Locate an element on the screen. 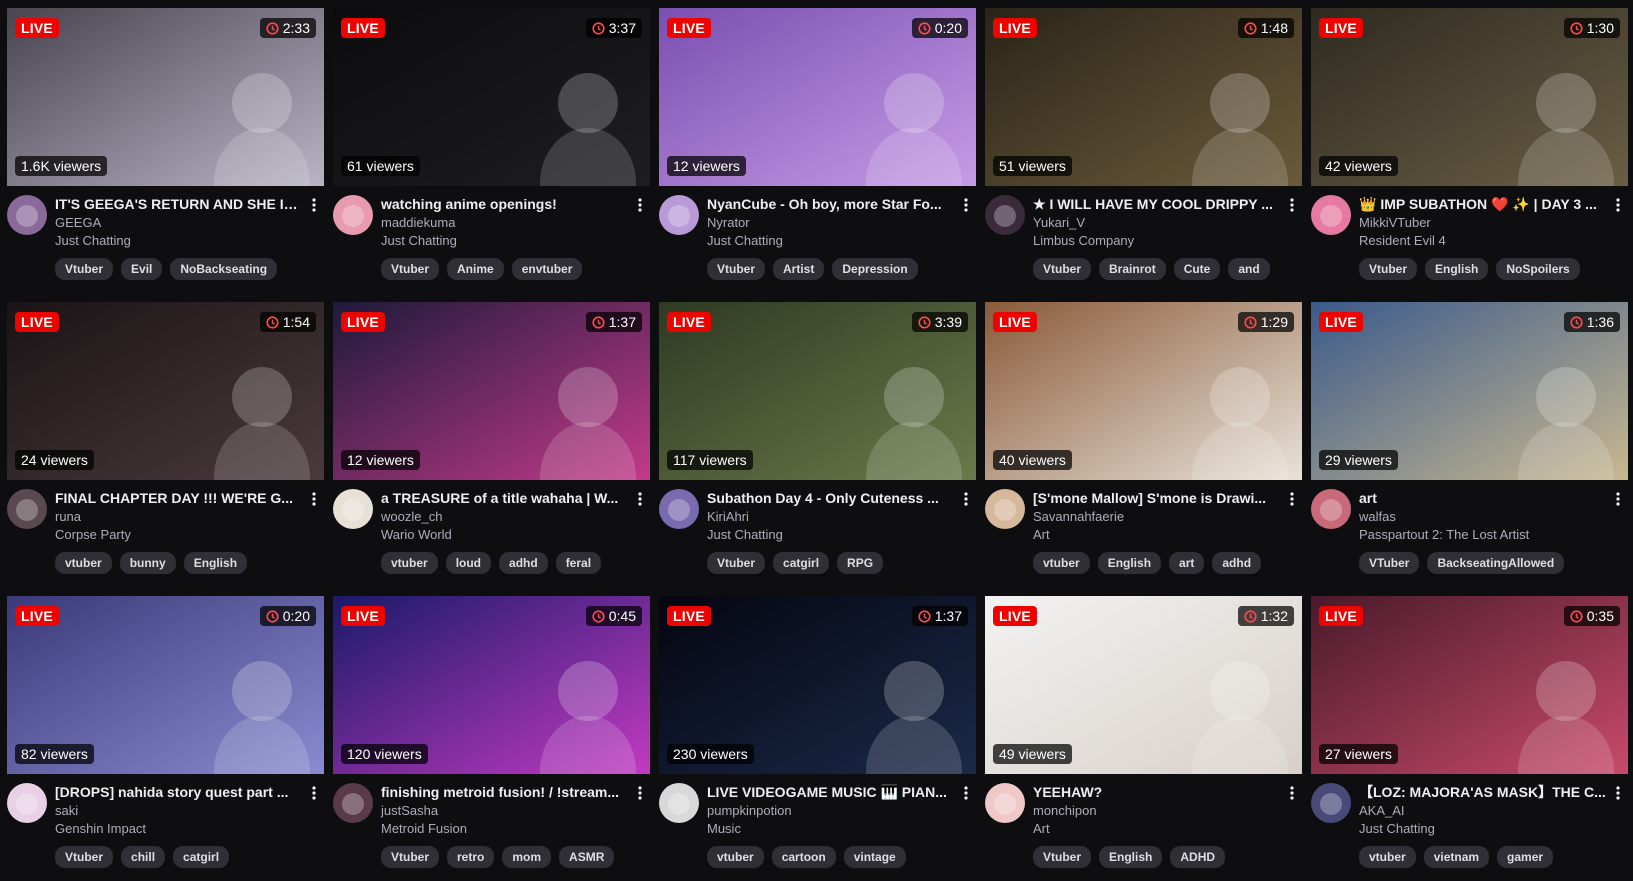 The image size is (1633, 881). channel-name: AKA_AI is located at coordinates (1483, 810).